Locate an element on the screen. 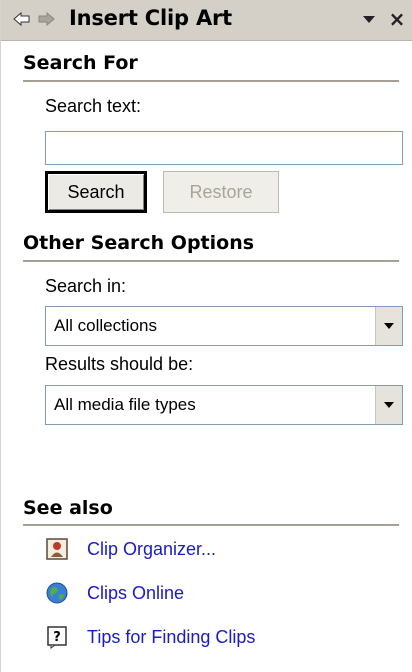 The height and width of the screenshot is (672, 412). tips-for-finding-clips-link-label: Tips for Finding Clips is located at coordinates (171, 637).